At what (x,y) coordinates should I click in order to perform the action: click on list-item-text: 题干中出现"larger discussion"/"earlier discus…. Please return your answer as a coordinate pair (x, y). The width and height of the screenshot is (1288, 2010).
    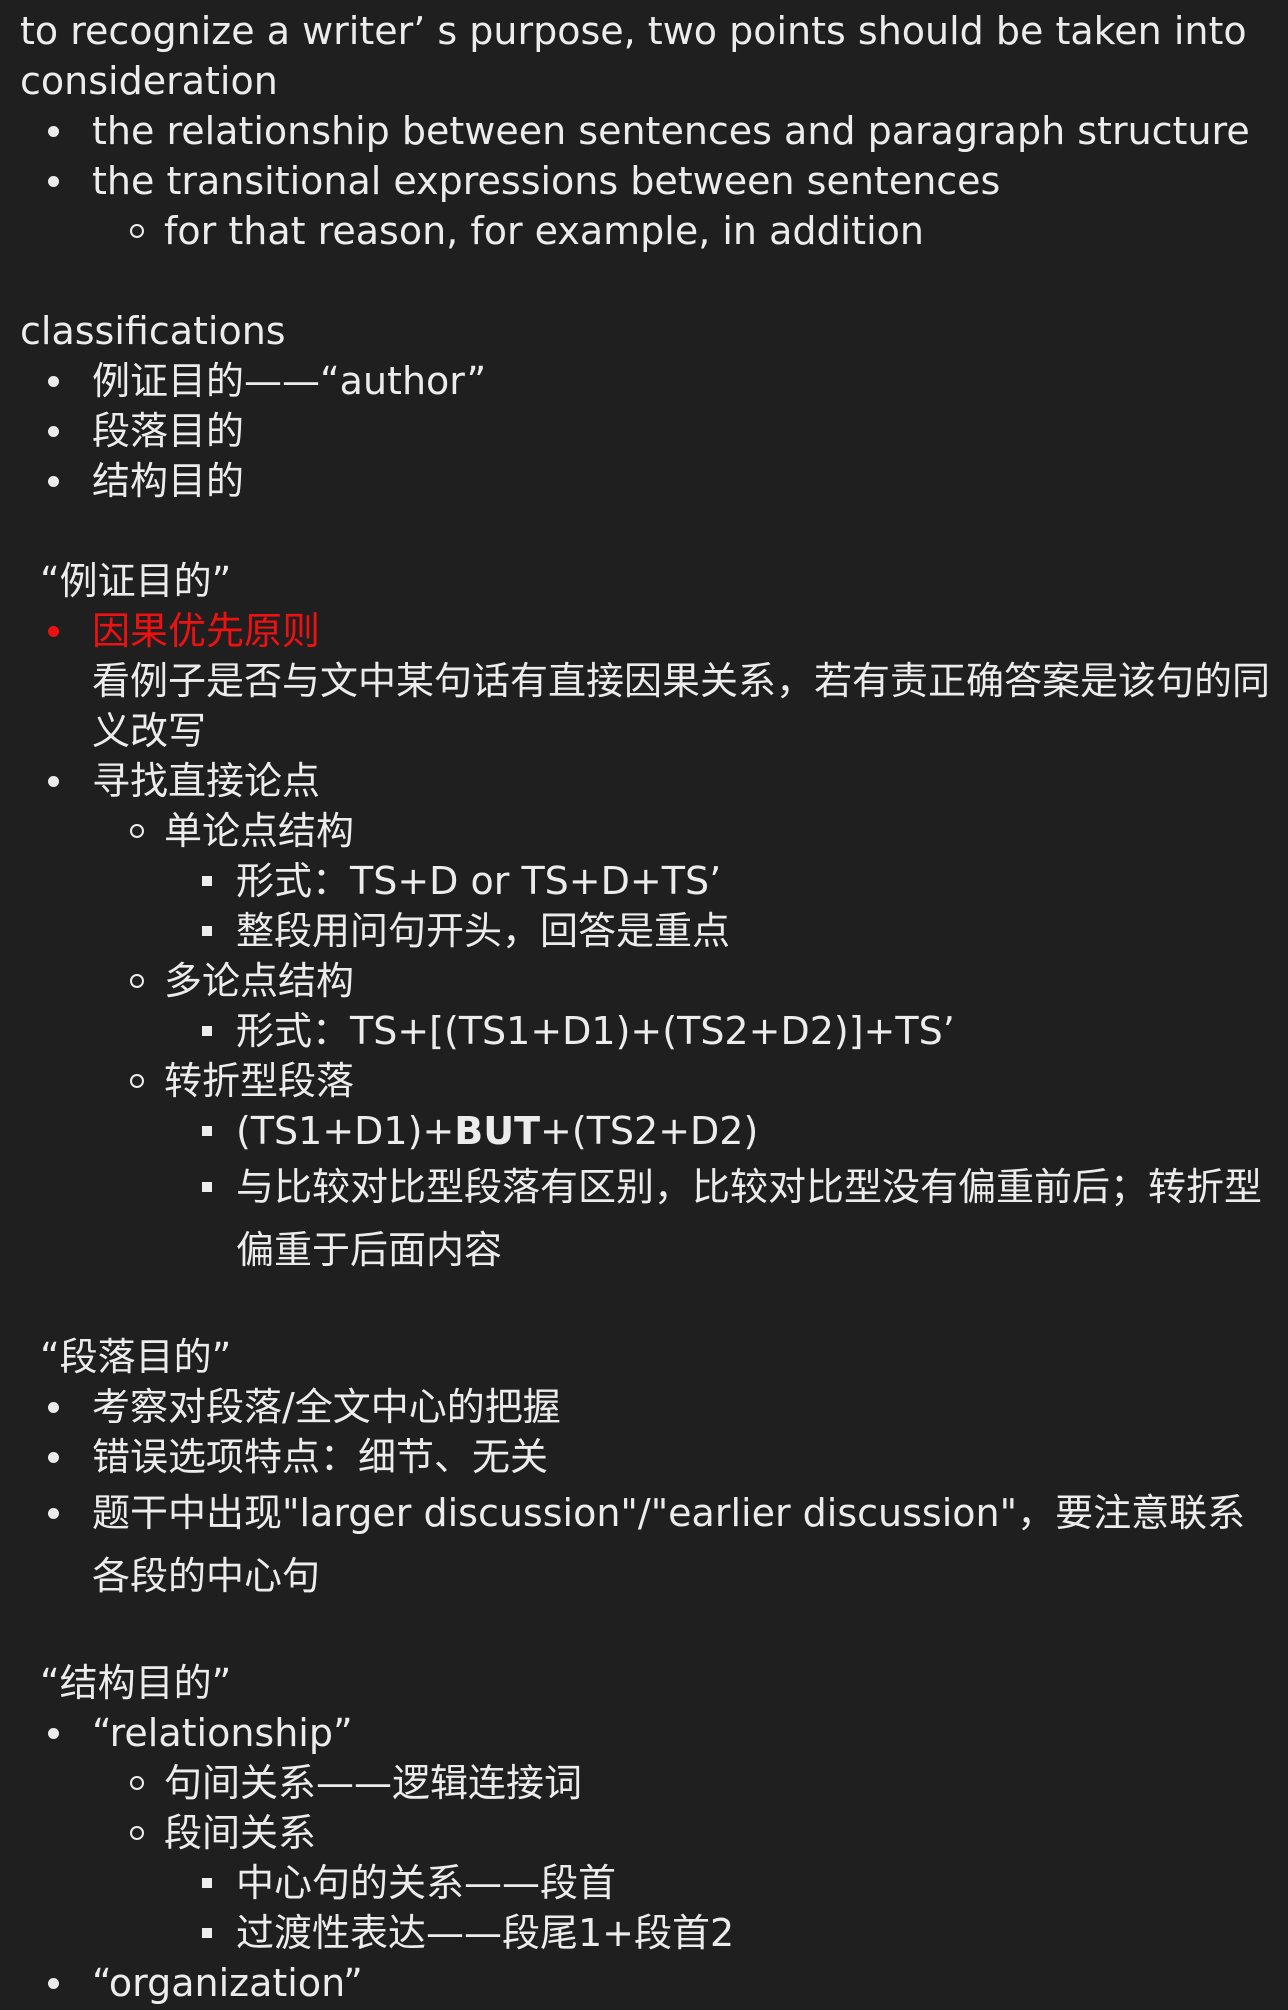
    Looking at the image, I should click on (669, 1544).